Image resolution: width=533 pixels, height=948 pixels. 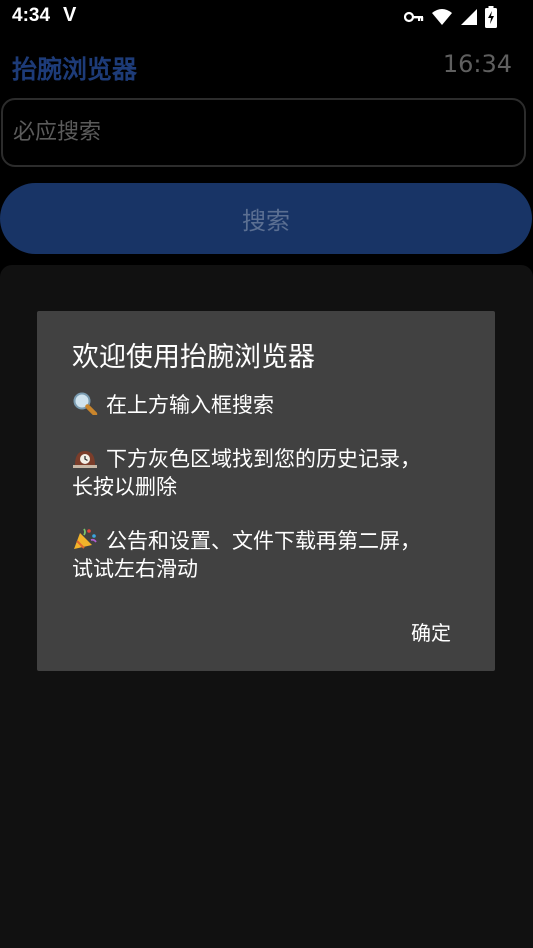 I want to click on party-popper-icon, so click(x=85, y=538).